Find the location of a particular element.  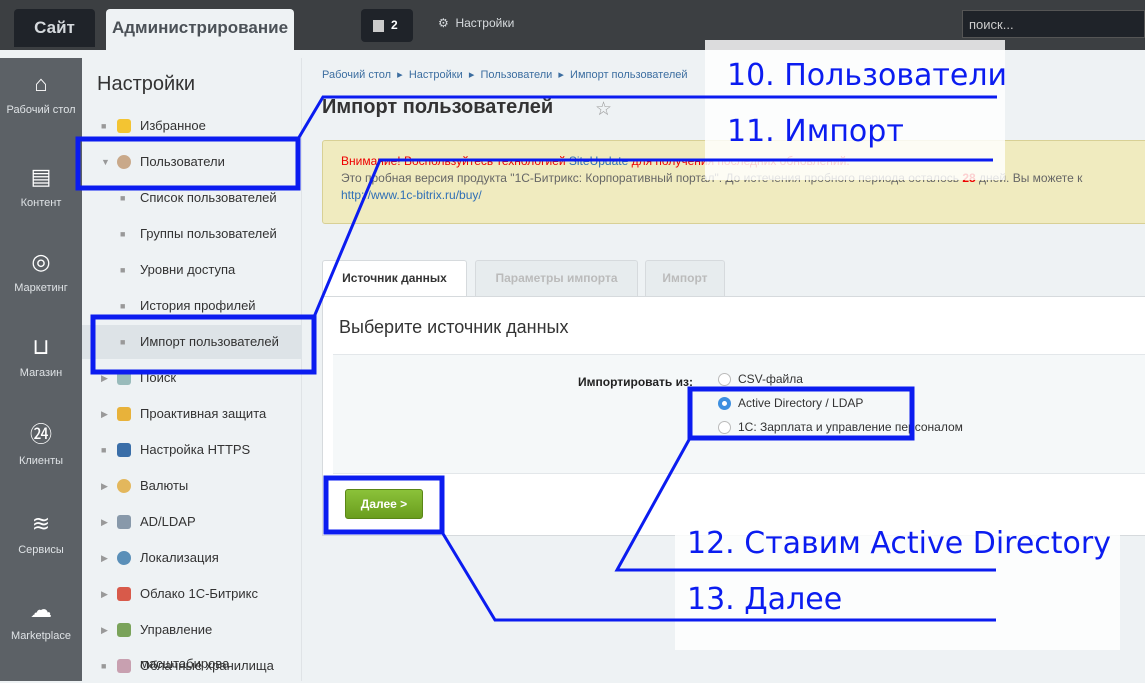

highlight-import-users is located at coordinates (203, 344).